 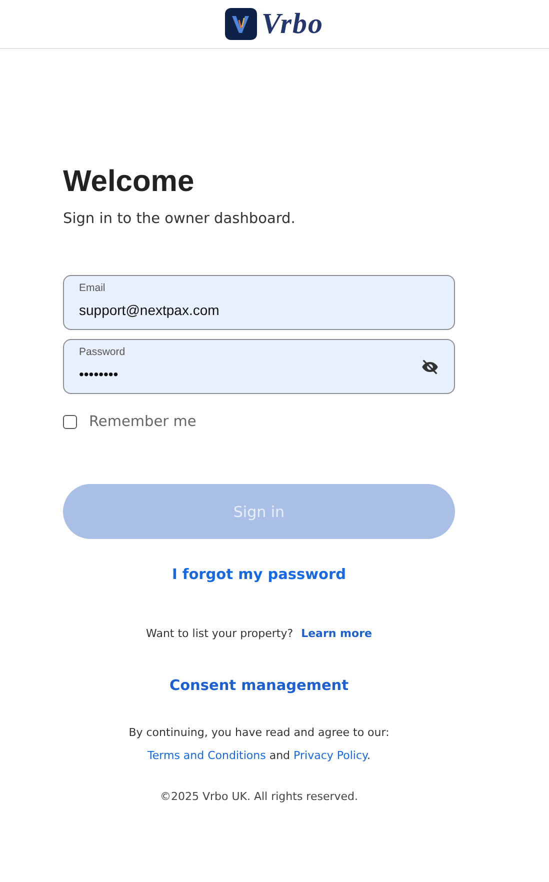 I want to click on email-field: Email support@nextpax.com, so click(x=259, y=302).